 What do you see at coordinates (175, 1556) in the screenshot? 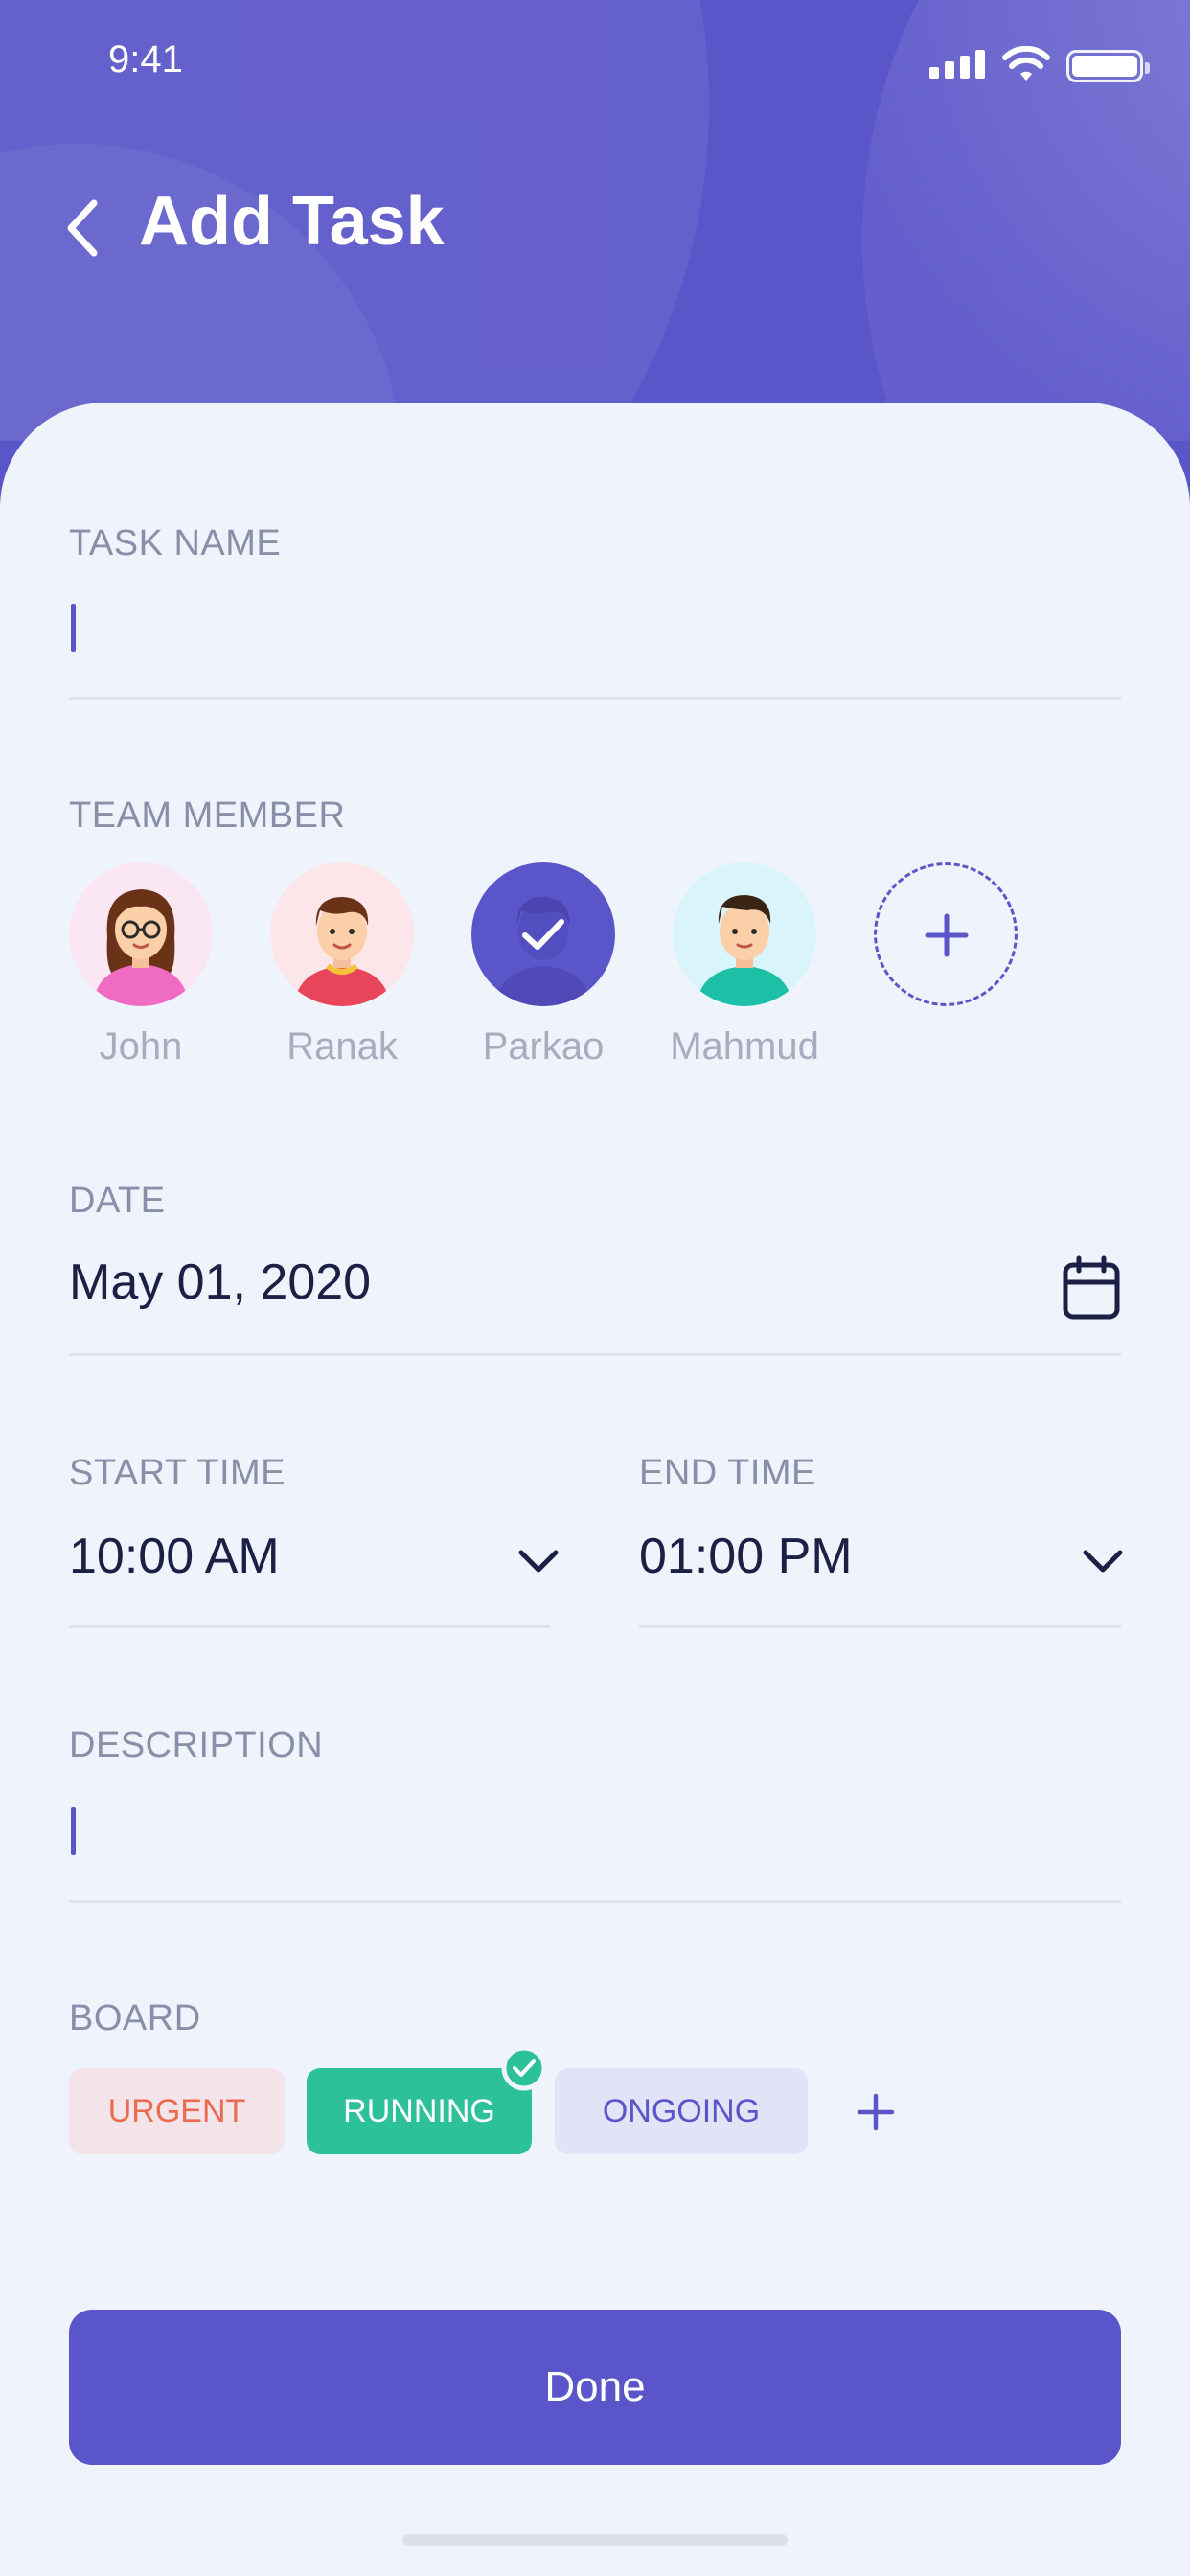
I see `start-time-value: 10:00 AM` at bounding box center [175, 1556].